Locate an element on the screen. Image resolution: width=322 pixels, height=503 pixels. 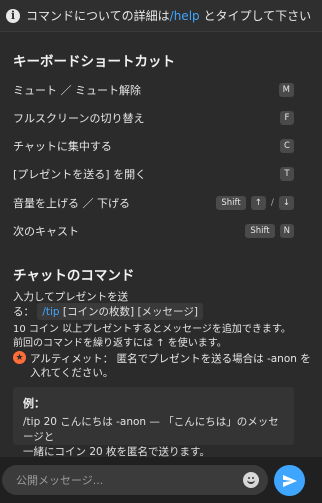
shortcut-row: チャットに集中する C is located at coordinates (150, 146).